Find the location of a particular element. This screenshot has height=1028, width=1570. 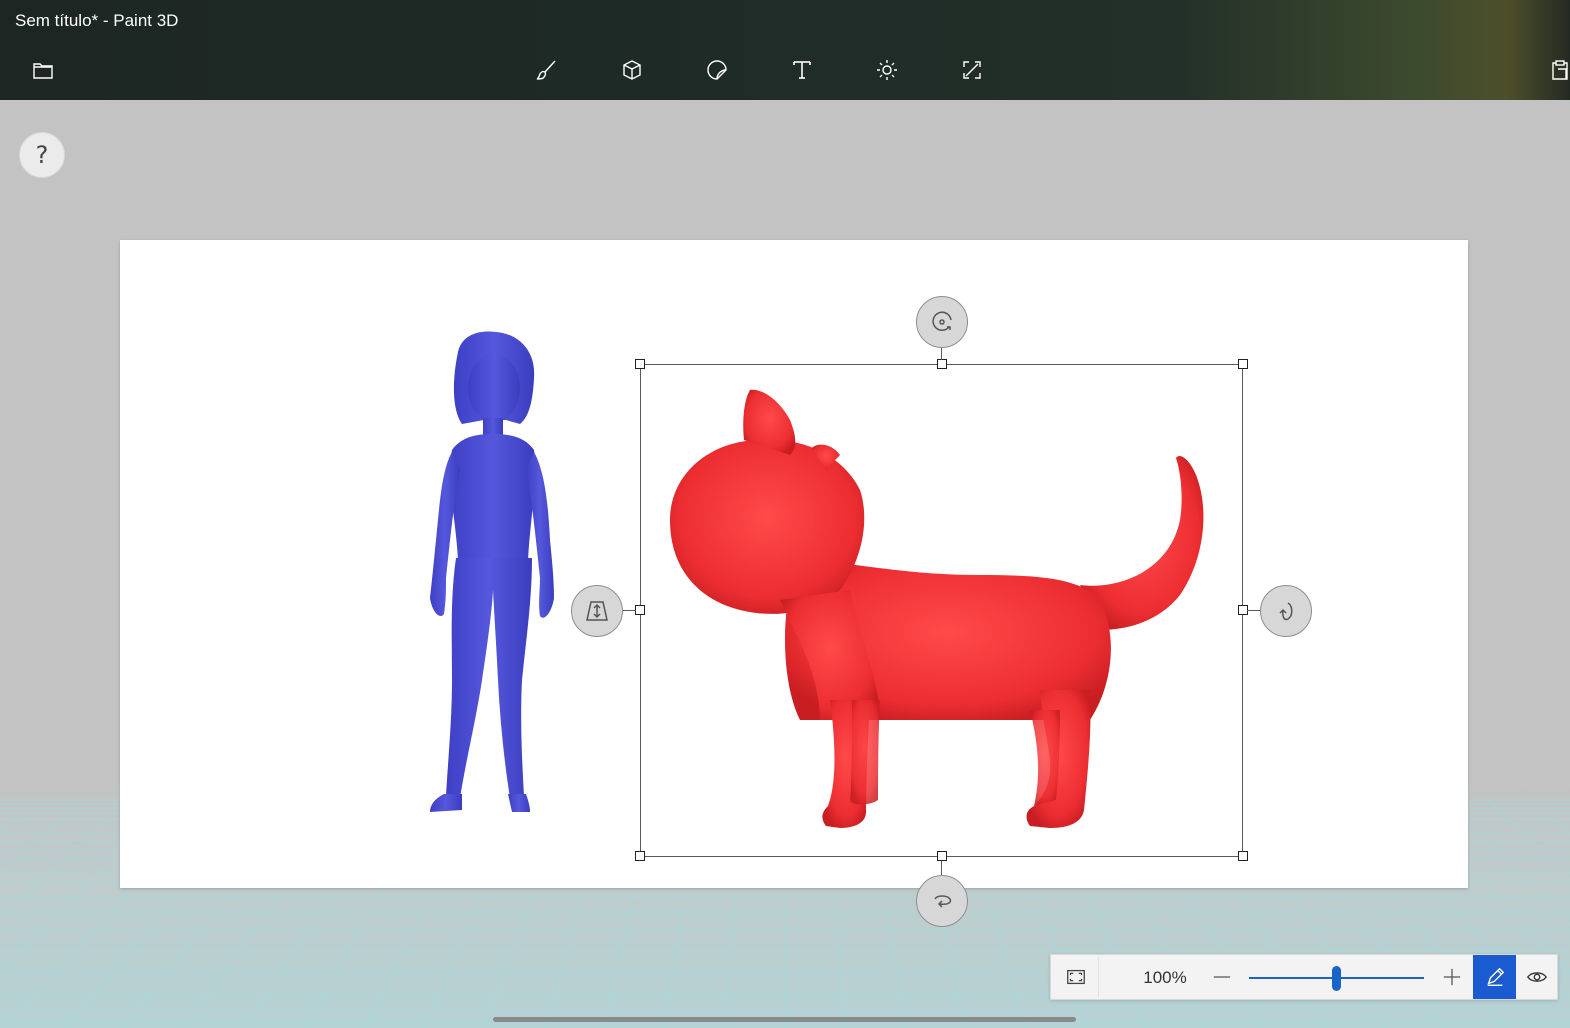

zoom-out-button is located at coordinates (1222, 977).